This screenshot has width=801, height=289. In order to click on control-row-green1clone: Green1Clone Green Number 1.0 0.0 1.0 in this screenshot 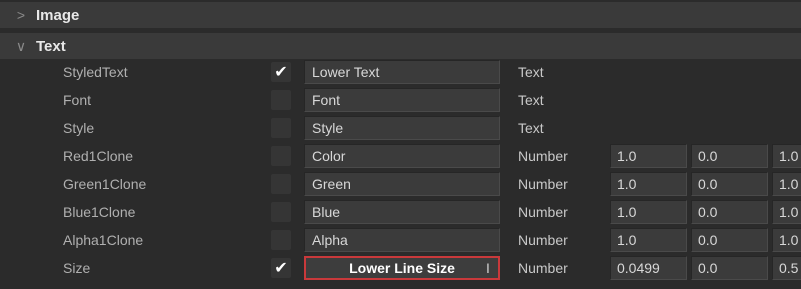, I will do `click(400, 185)`.